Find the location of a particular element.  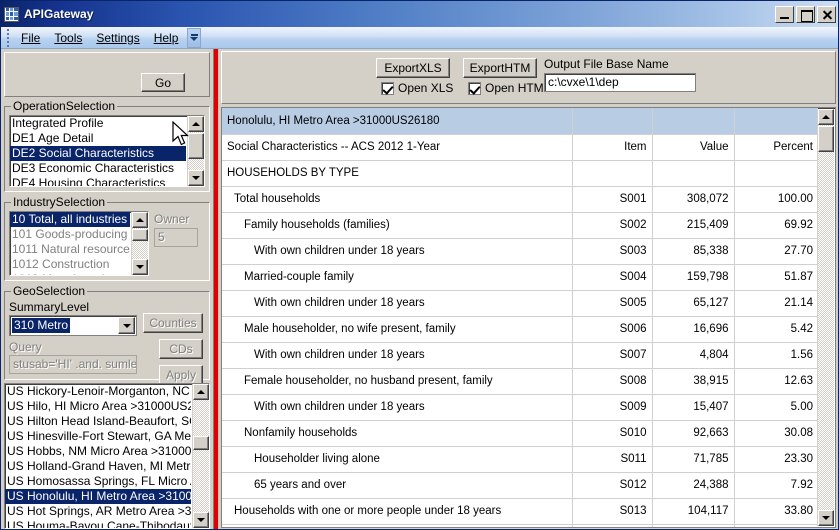

list-item: 1012 Construction is located at coordinates (70, 264).